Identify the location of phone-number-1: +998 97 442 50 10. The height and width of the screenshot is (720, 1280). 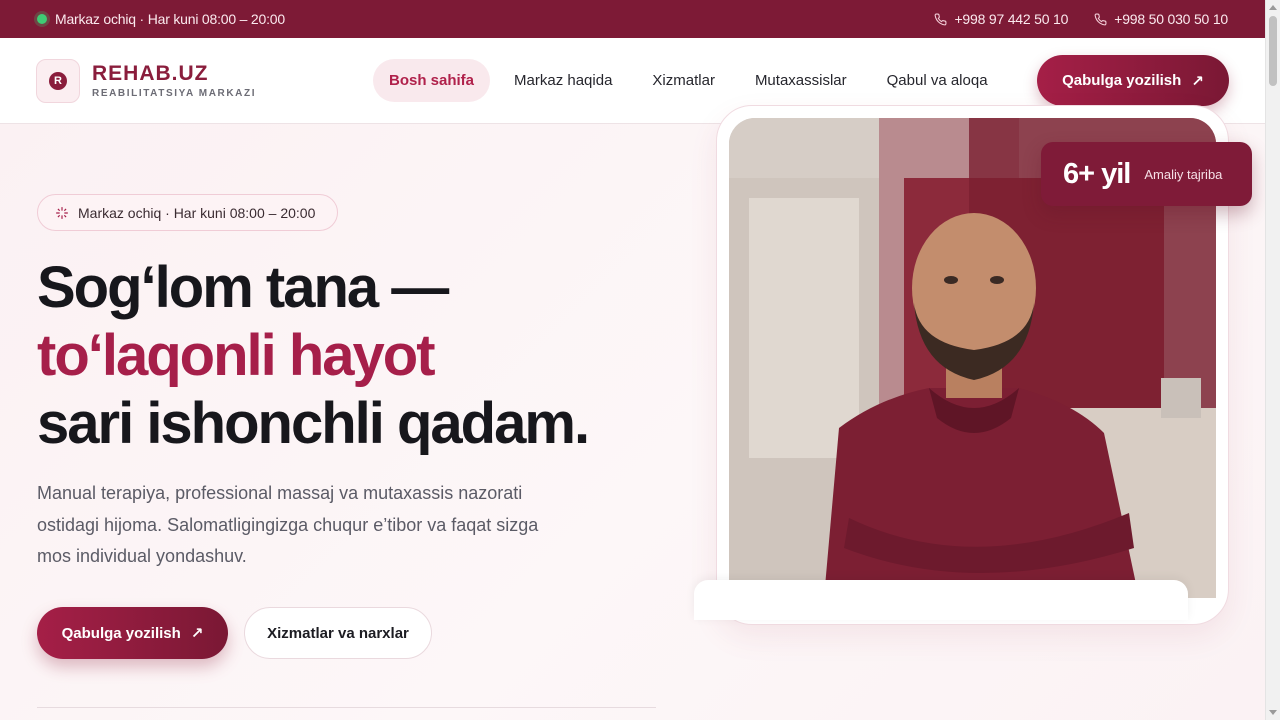
(1011, 19).